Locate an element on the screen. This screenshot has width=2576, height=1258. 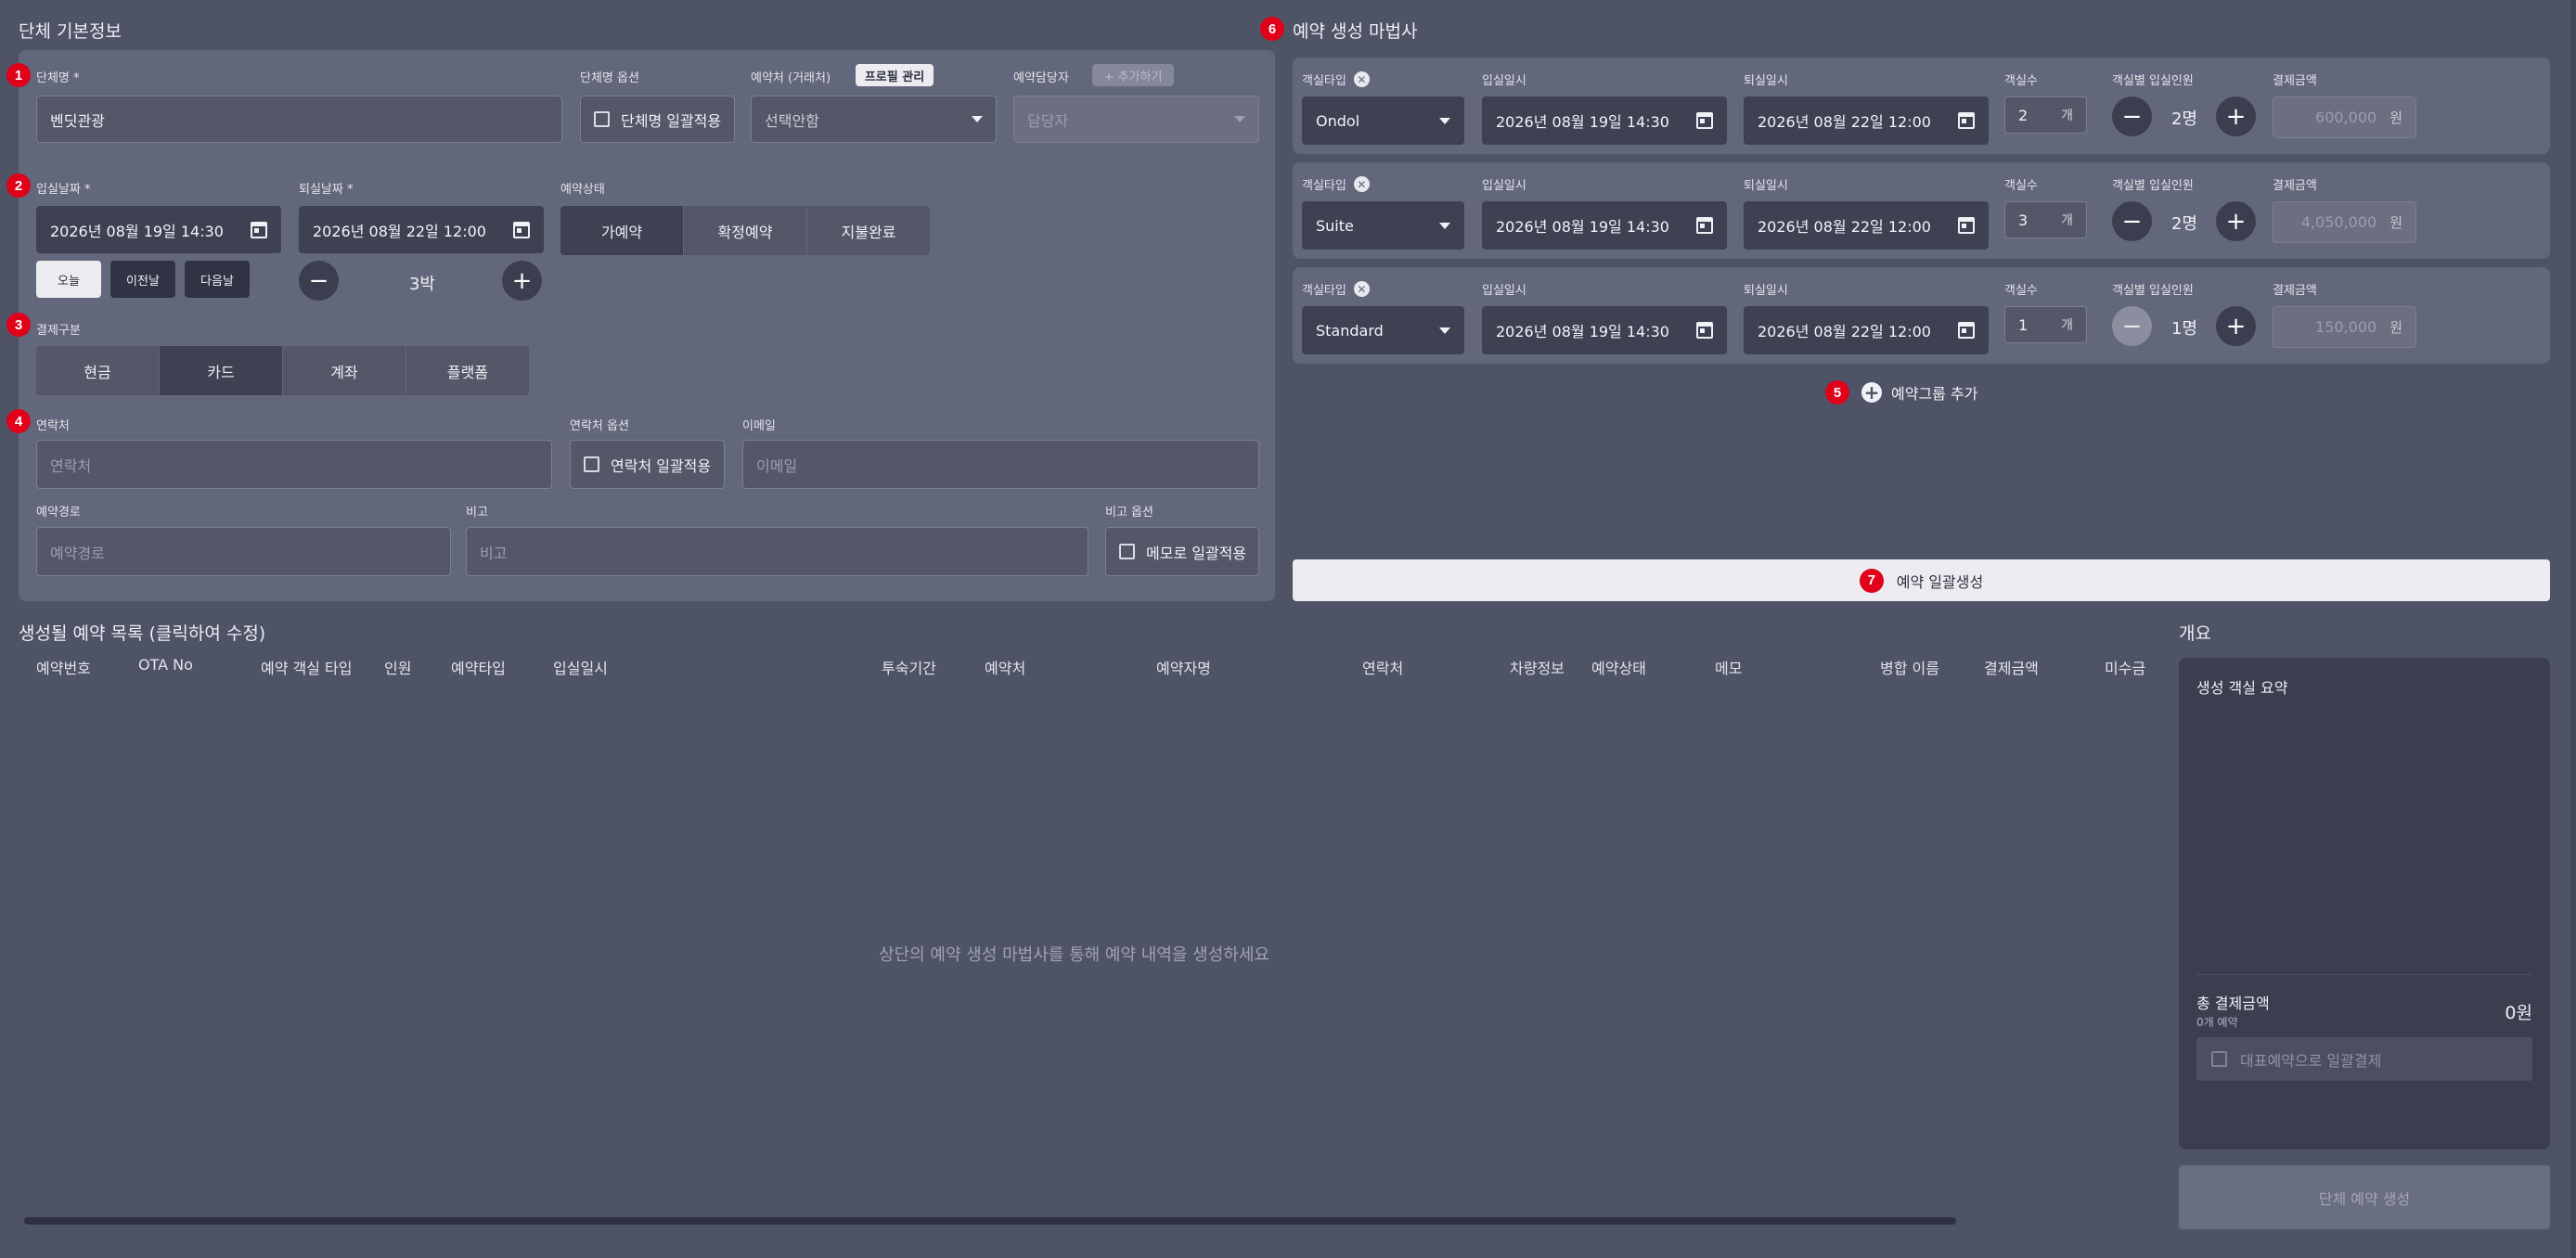
contact-input: 연락처 is located at coordinates (294, 465).